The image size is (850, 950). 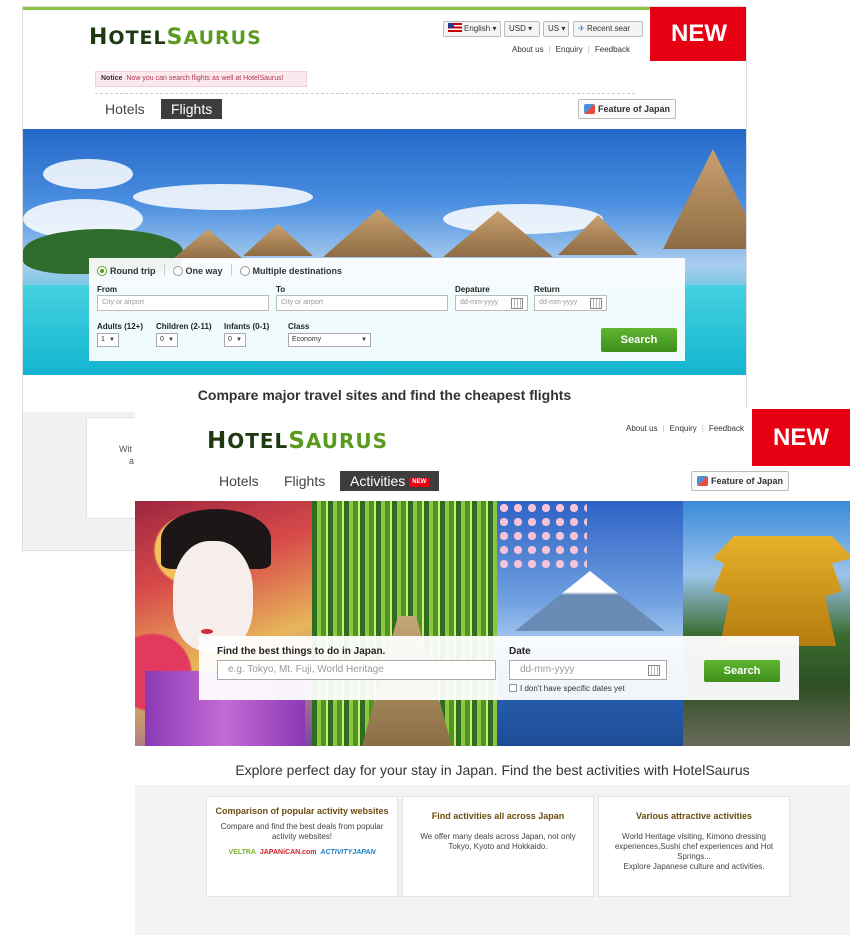 What do you see at coordinates (290, 271) in the screenshot?
I see `multiple-destinations-radio: Multiple destinations` at bounding box center [290, 271].